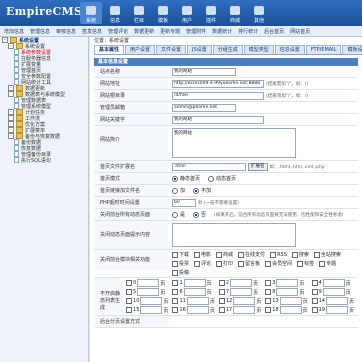 Image resolution: width=362 pixels, height=362 pixels. Describe the element at coordinates (352, 49) in the screenshot. I see `settings-tab: 模板设置` at that location.